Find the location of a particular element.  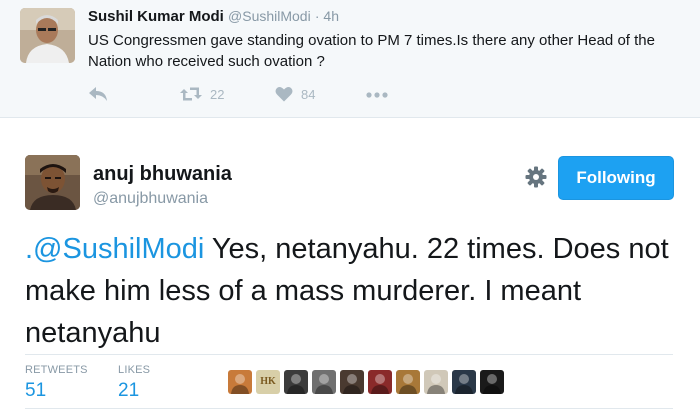

heart-icon is located at coordinates (284, 94).